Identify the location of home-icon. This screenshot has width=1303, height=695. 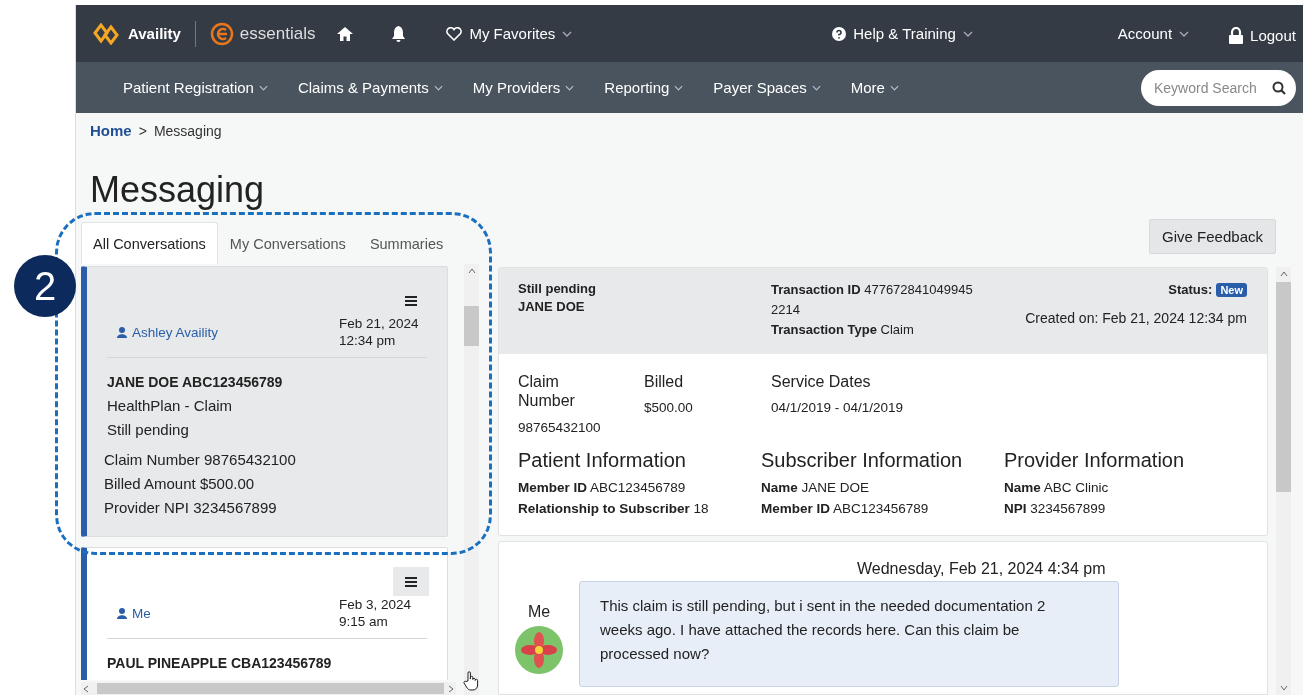
(345, 33).